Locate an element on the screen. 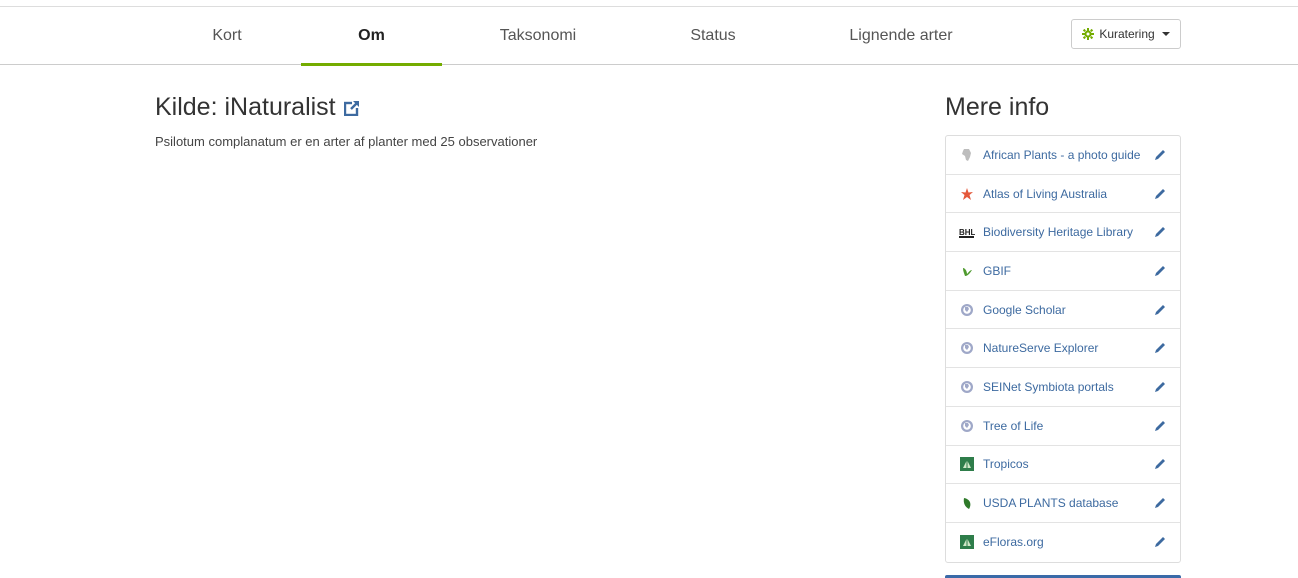  list-item: eFloras.org is located at coordinates (1063, 542).